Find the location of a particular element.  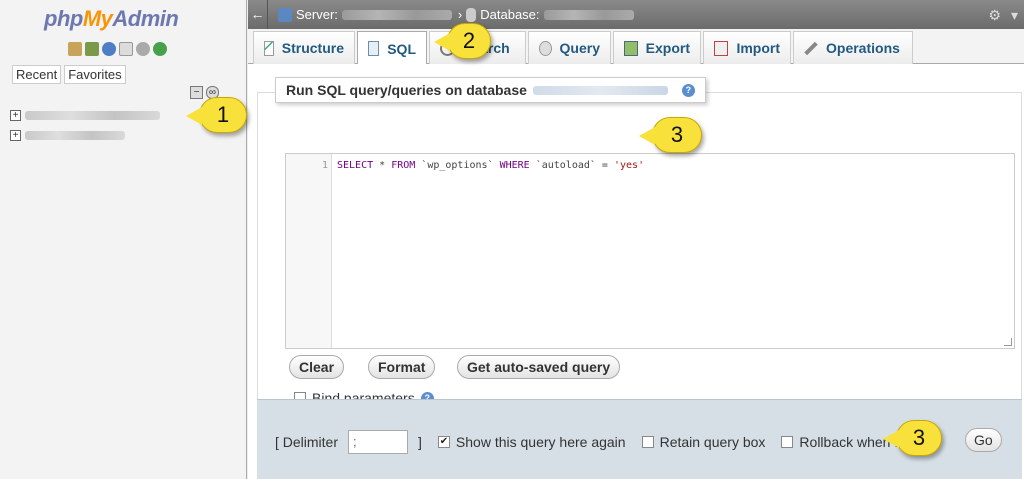

tab-query: Query is located at coordinates (569, 47).